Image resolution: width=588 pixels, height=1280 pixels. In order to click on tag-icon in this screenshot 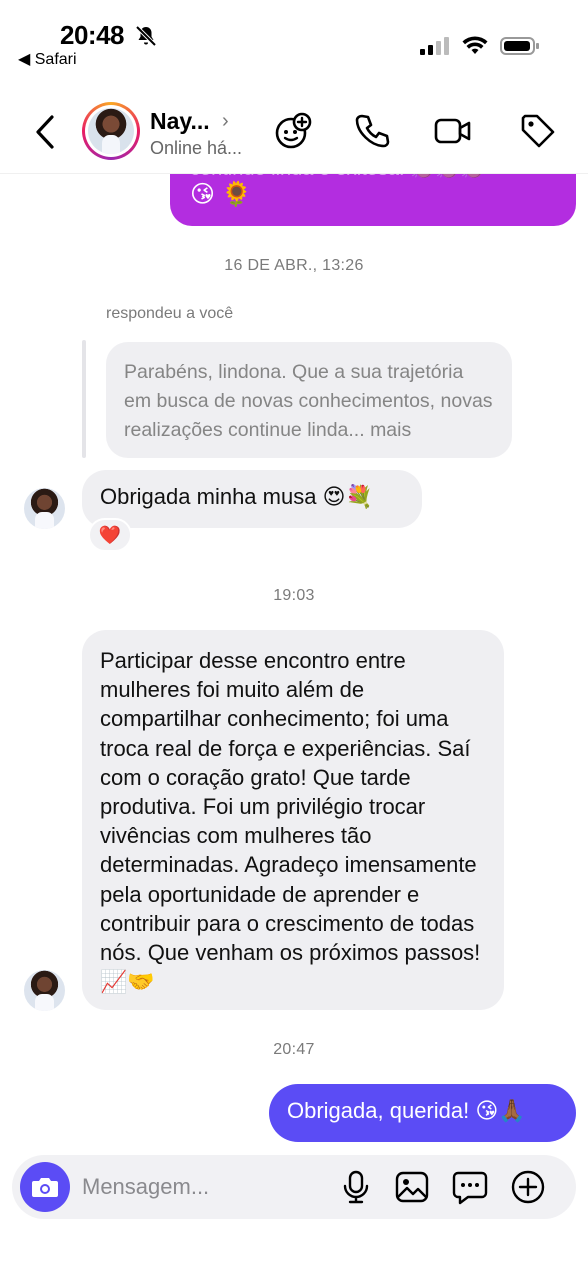, I will do `click(538, 131)`.